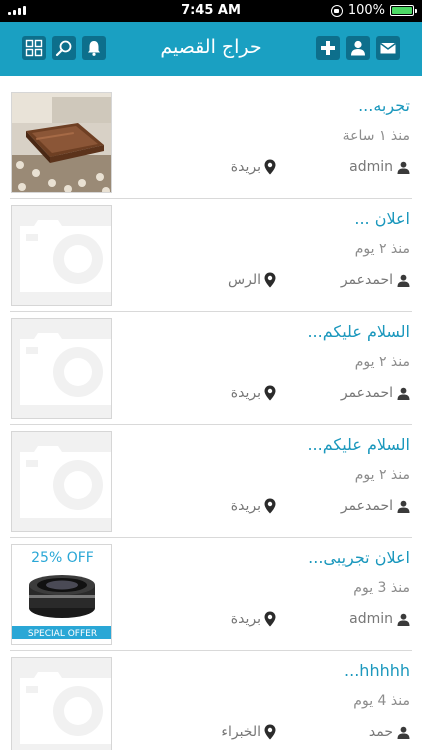 This screenshot has height=750, width=422. I want to click on status-bar: 7:45 AM 100%, so click(211, 11).